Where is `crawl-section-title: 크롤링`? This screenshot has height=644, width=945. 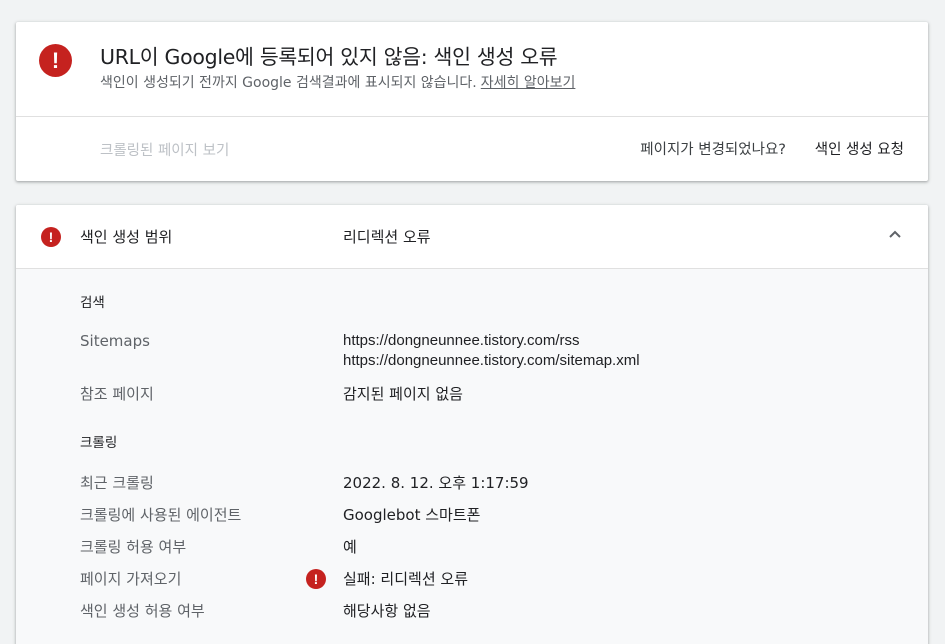
crawl-section-title: 크롤링 is located at coordinates (99, 443).